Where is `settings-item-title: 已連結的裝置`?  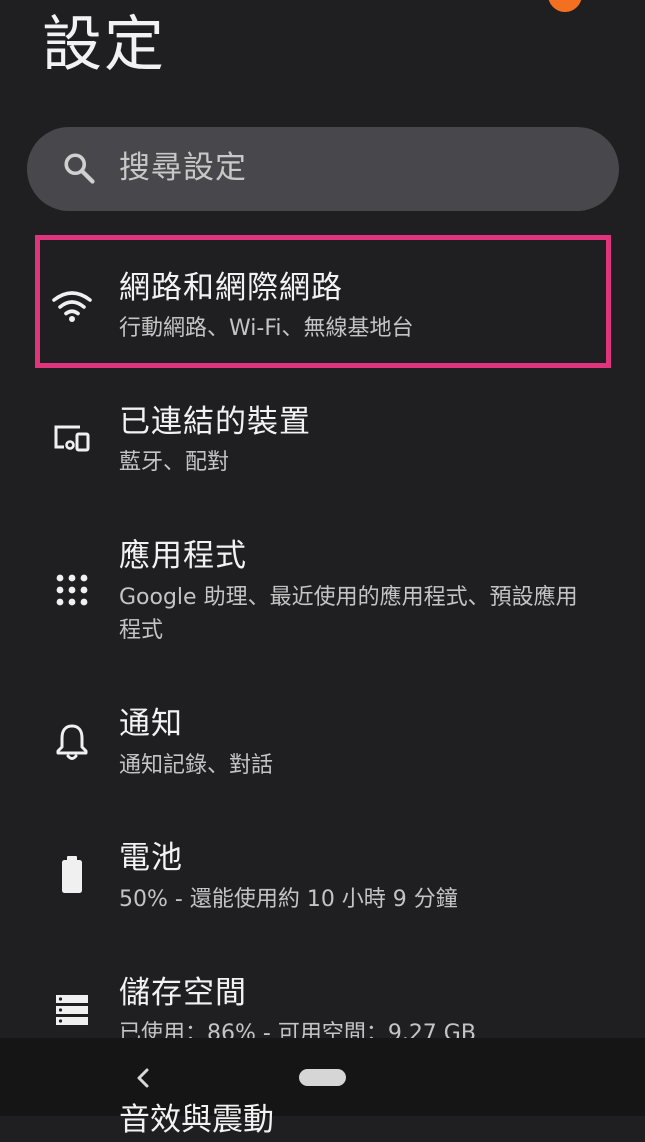
settings-item-title: 已連結的裝置 is located at coordinates (215, 422).